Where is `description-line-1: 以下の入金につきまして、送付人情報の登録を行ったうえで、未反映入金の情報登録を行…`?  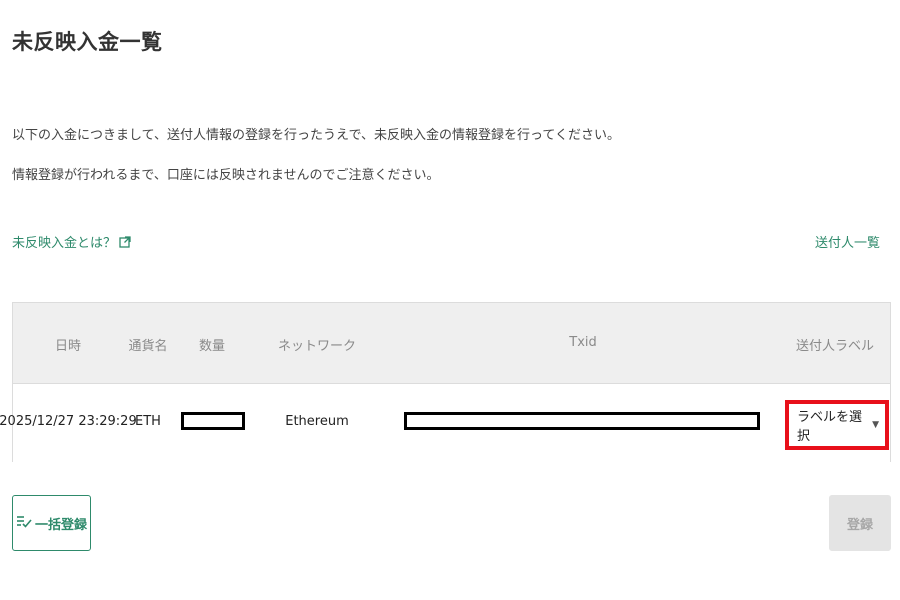 description-line-1: 以下の入金につきまして、送付人情報の登録を行ったうえで、未反映入金の情報登録を行… is located at coordinates (316, 135).